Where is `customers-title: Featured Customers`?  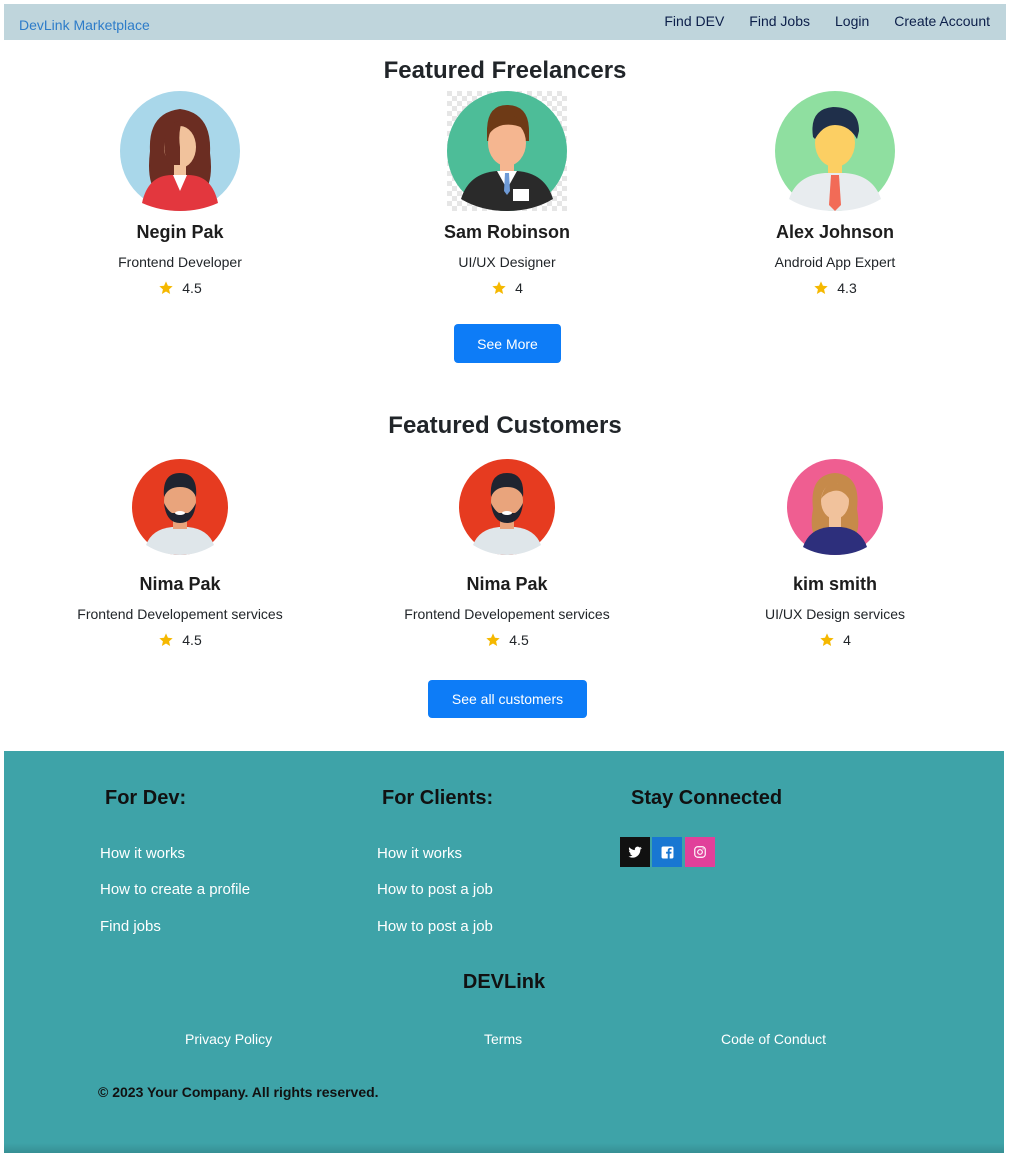
customers-title: Featured Customers is located at coordinates (505, 425).